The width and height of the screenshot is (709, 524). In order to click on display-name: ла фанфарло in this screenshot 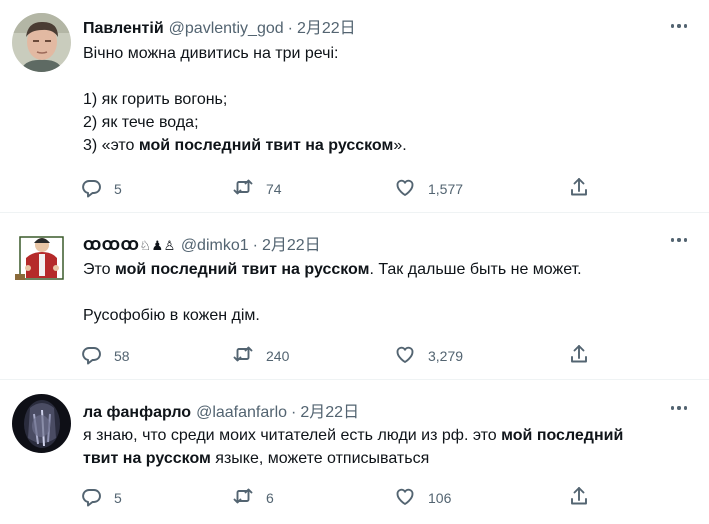, I will do `click(137, 413)`.